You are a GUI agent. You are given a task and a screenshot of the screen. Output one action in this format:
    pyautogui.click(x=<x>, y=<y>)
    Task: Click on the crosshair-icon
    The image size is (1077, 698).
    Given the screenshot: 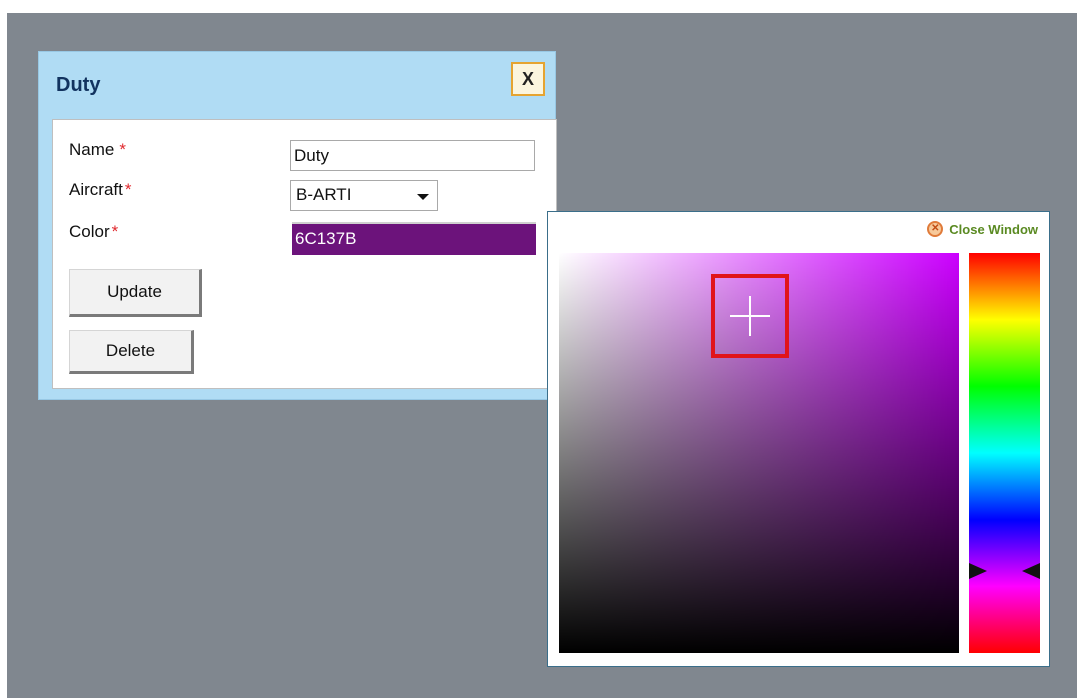 What is the action you would take?
    pyautogui.click(x=750, y=316)
    